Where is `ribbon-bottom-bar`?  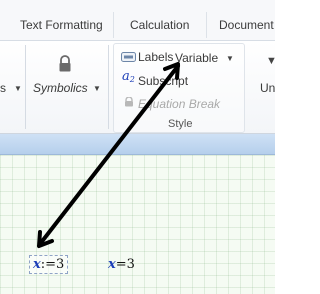
ribbon-bottom-bar is located at coordinates (137, 144).